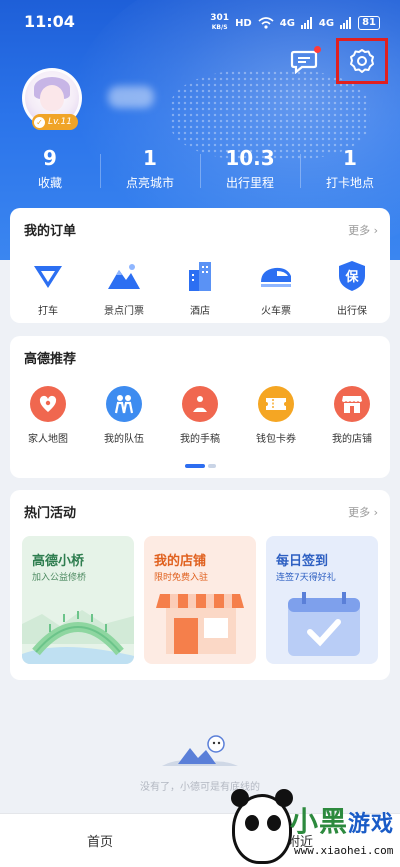  What do you see at coordinates (352, 311) in the screenshot?
I see `order-label: 出行保` at bounding box center [352, 311].